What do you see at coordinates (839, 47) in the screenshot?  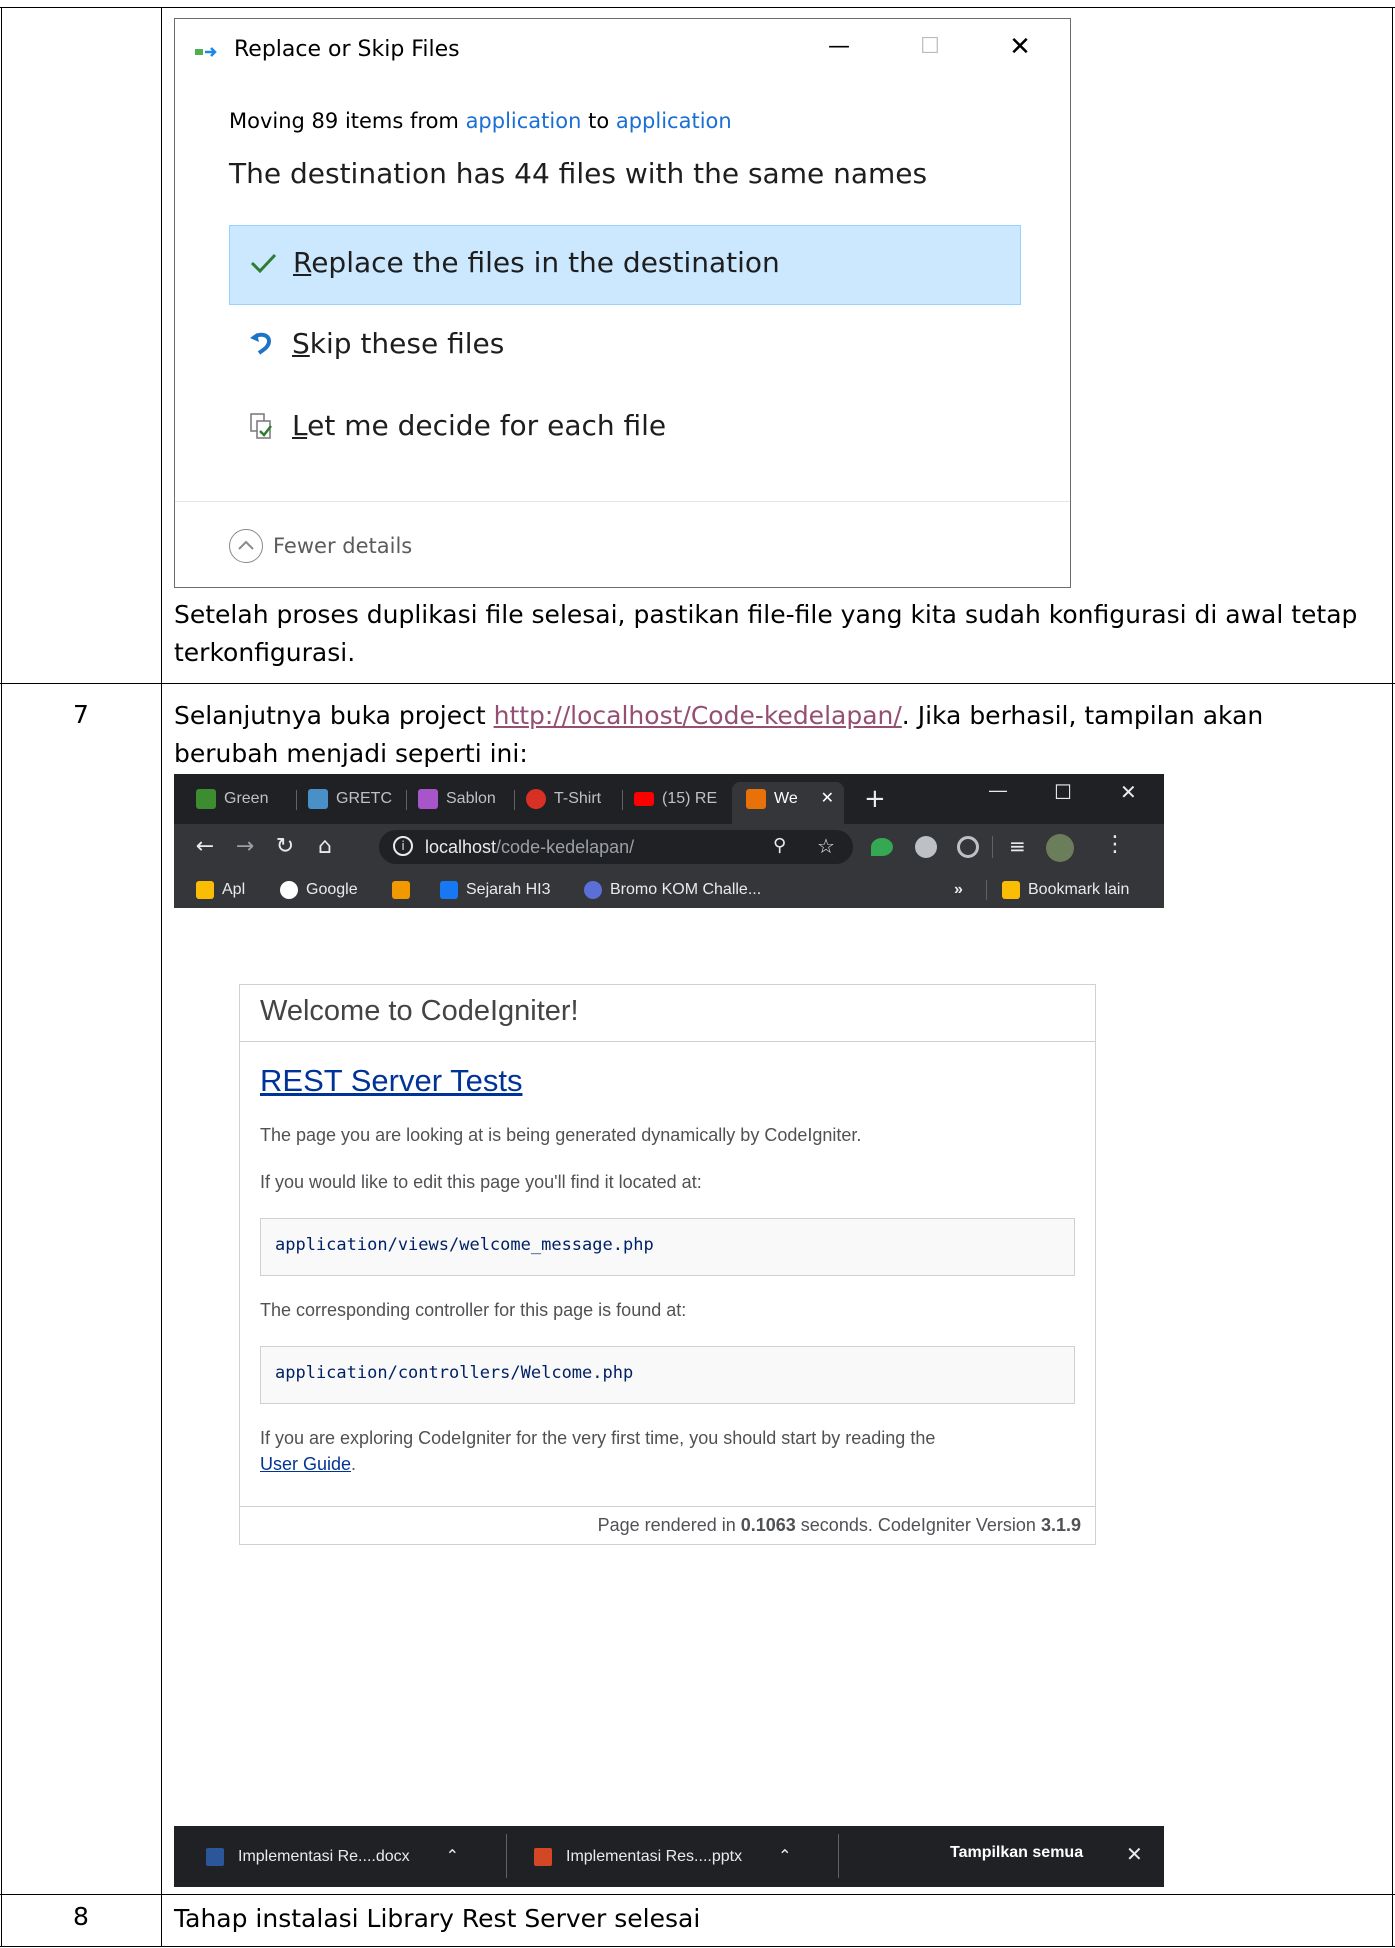 I see `minimize-button: —` at bounding box center [839, 47].